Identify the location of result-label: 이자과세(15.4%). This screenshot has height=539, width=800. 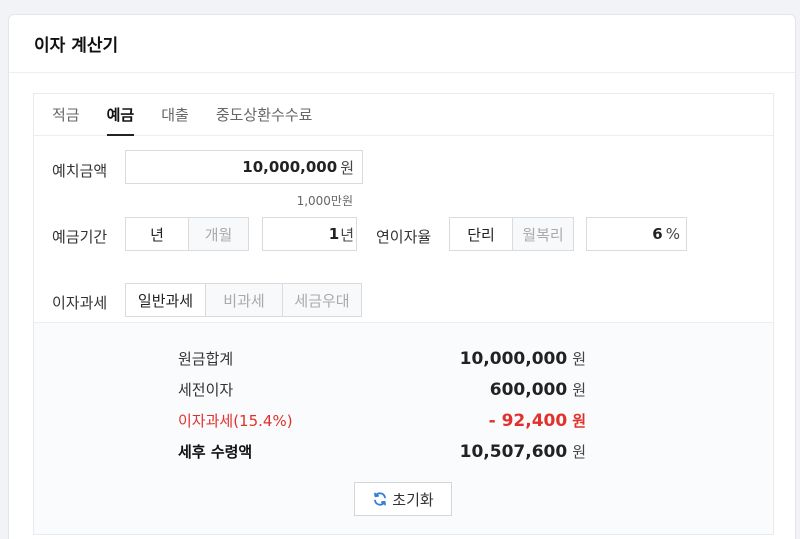
(235, 420).